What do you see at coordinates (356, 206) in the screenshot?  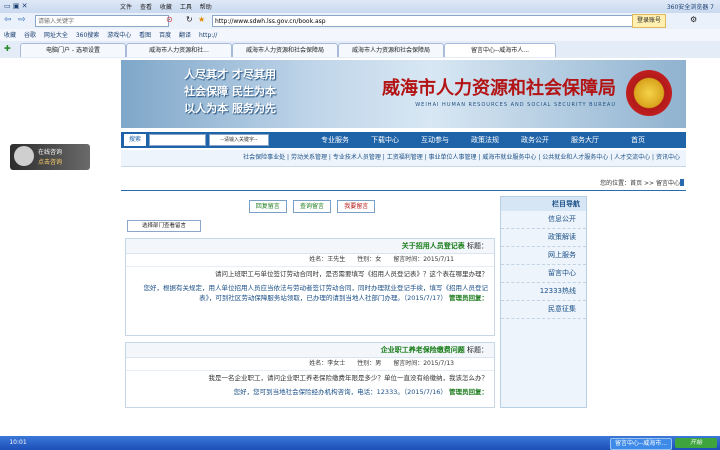 I see `write-message-button: 我要留言` at bounding box center [356, 206].